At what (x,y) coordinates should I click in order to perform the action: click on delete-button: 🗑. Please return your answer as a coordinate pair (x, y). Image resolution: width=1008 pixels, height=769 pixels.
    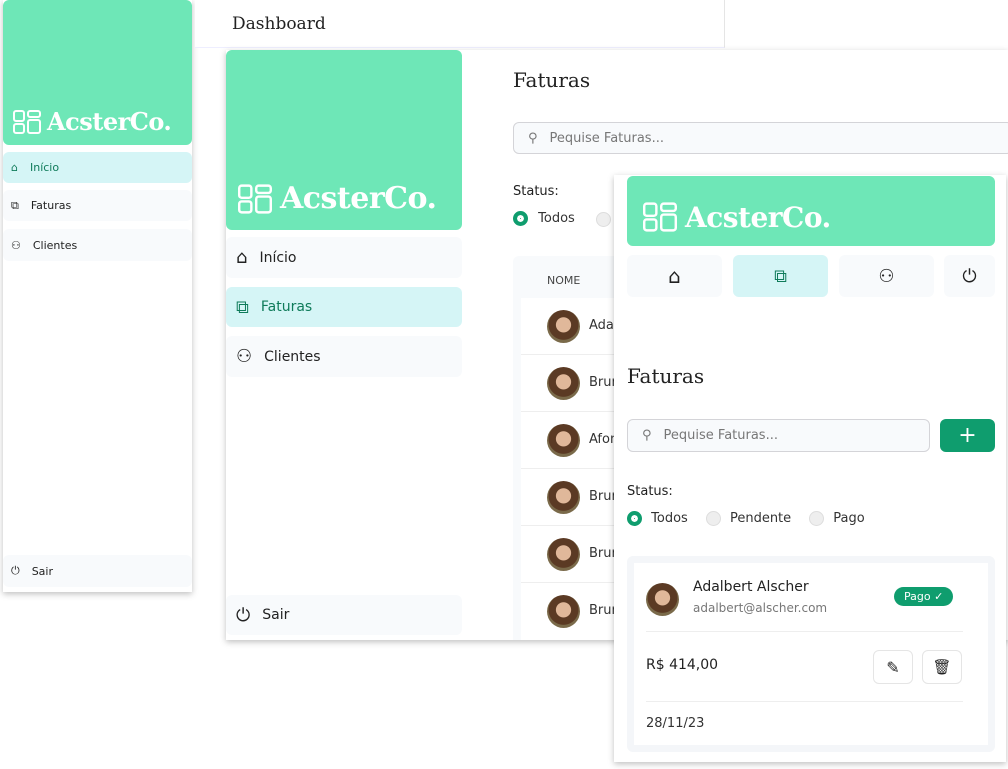
    Looking at the image, I should click on (942, 667).